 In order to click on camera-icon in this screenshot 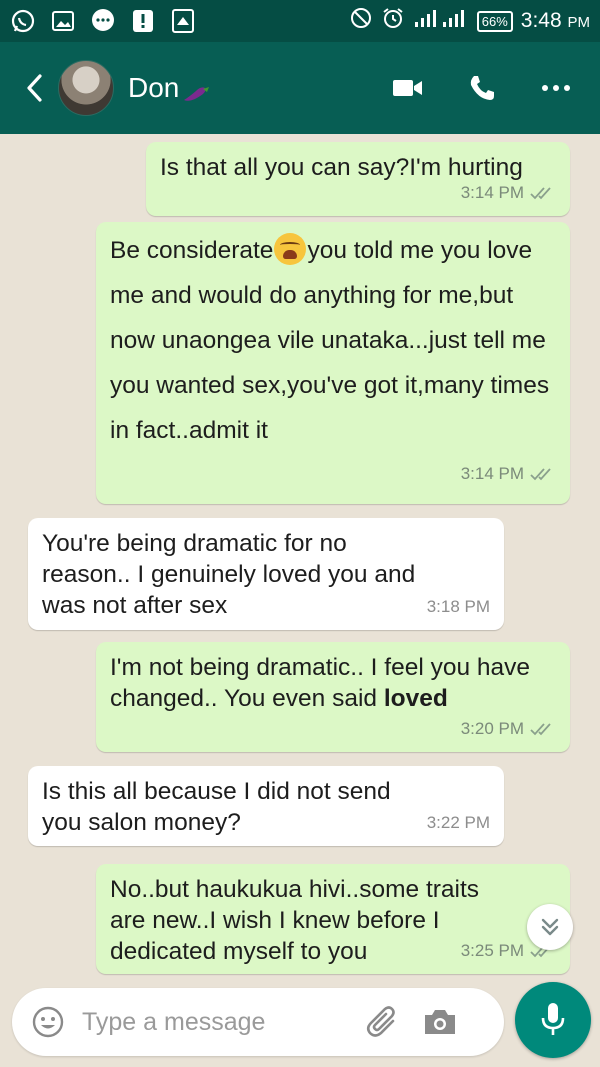, I will do `click(440, 1022)`.